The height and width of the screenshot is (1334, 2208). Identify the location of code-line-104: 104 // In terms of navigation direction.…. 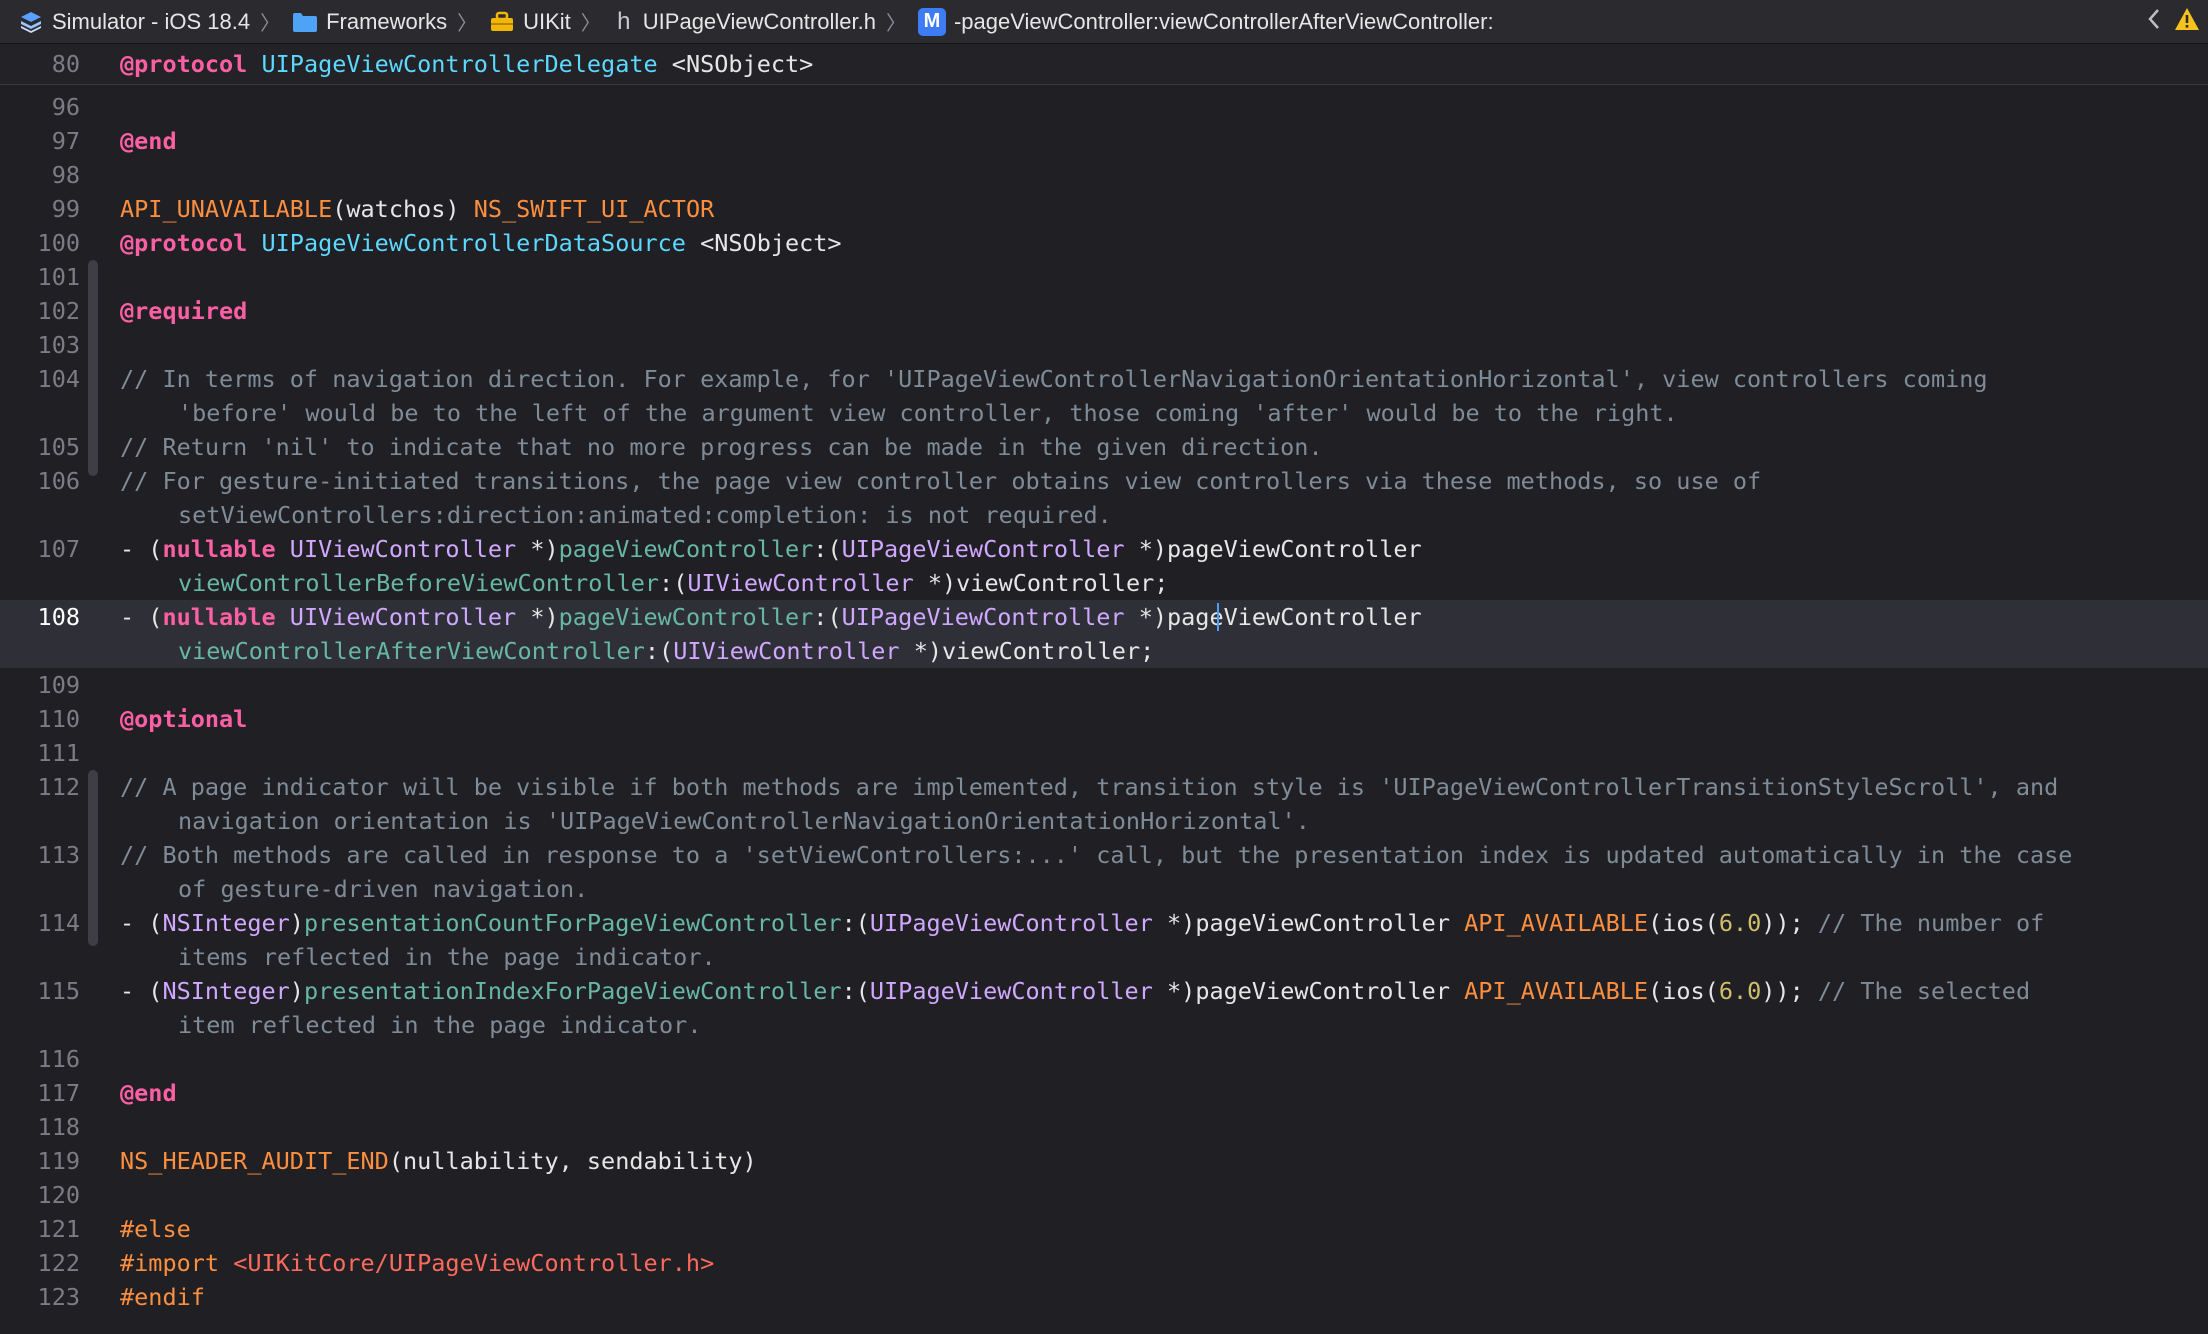
(1104, 379).